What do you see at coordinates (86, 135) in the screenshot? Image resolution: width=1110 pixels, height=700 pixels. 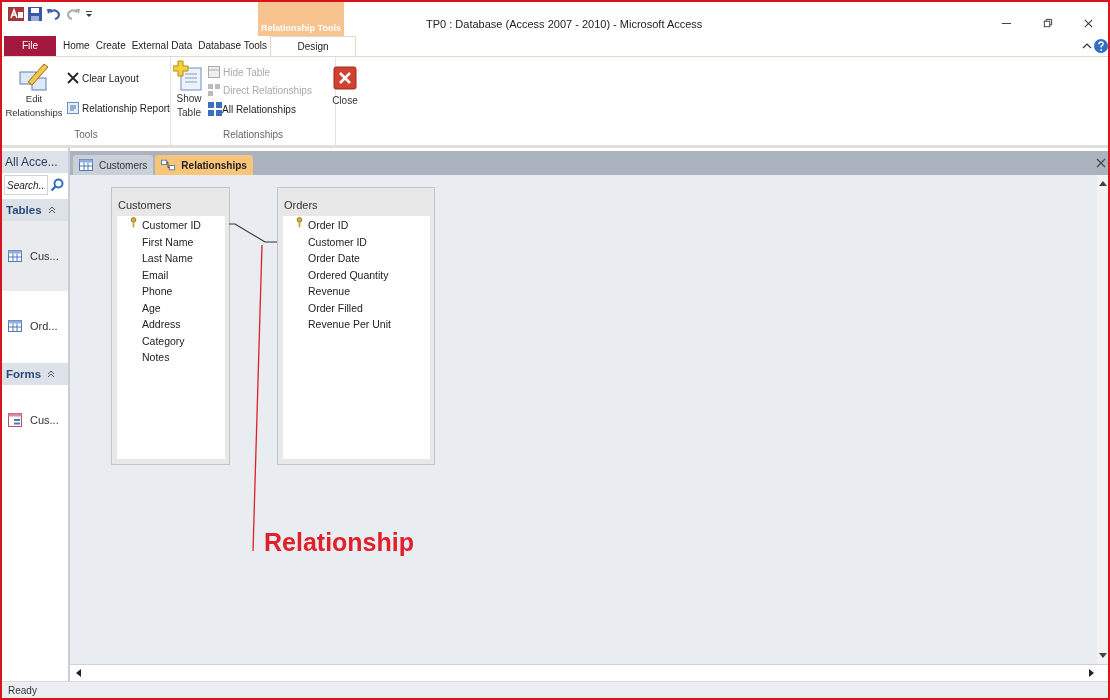 I see `group-label: Tools` at bounding box center [86, 135].